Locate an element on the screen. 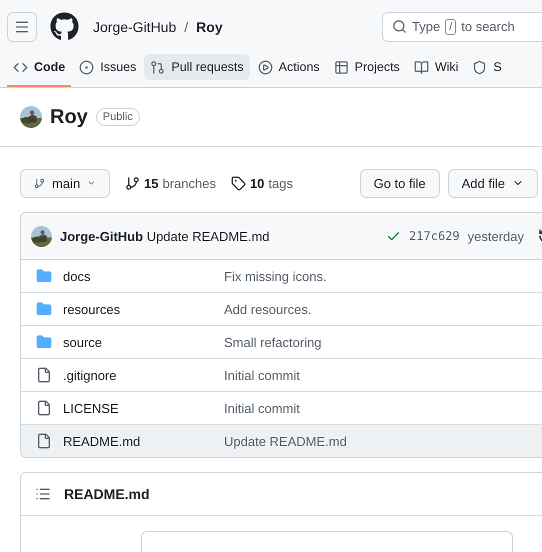 The width and height of the screenshot is (542, 552). commit-message: Update README.md is located at coordinates (383, 441).